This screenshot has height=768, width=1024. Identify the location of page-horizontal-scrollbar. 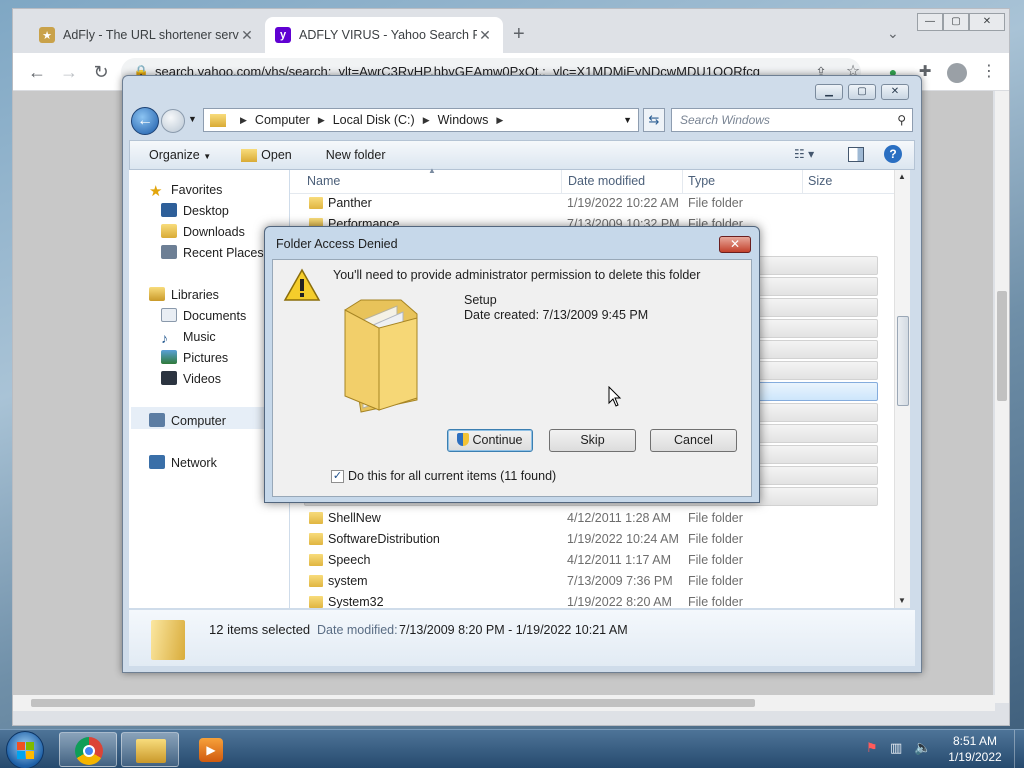
(504, 703).